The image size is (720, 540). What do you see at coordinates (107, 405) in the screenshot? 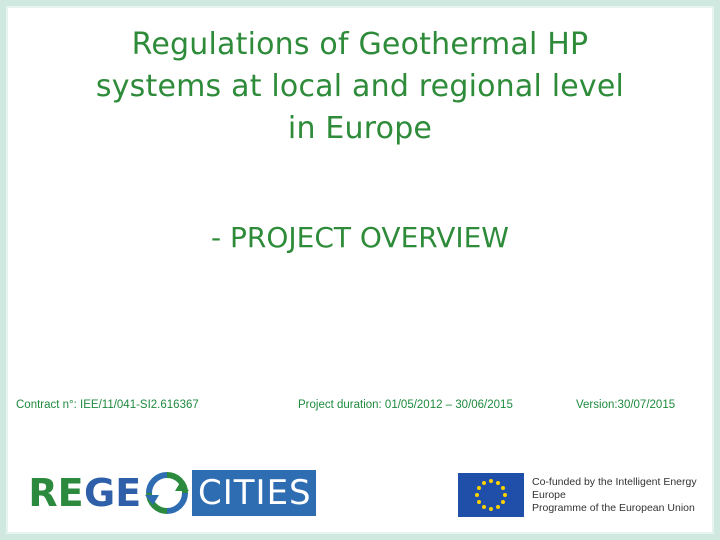
I see `contract-number: Contract n°: IEE/11/041-SI2.616367` at bounding box center [107, 405].